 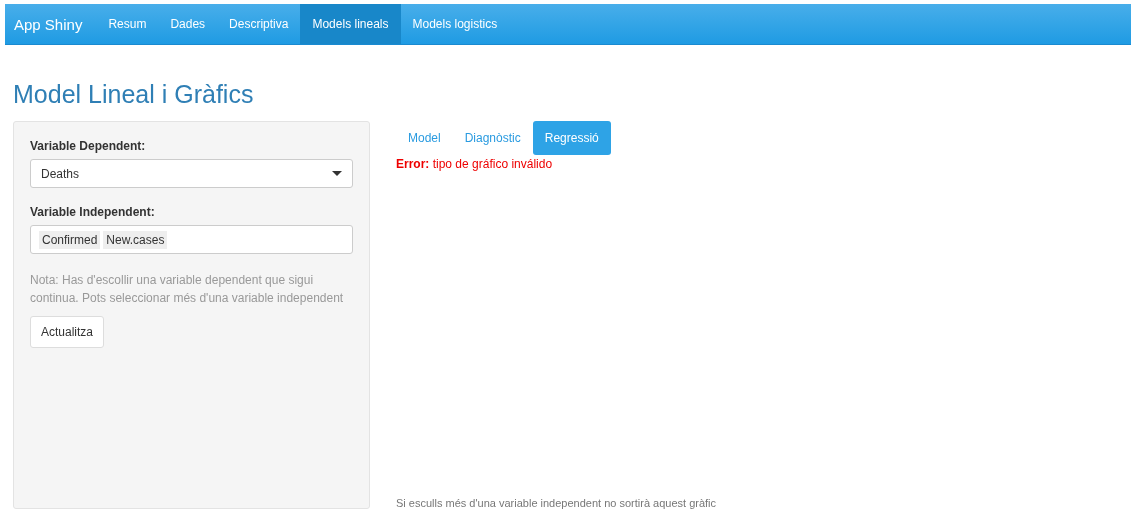 I want to click on dependent-select: Deaths, so click(x=191, y=173).